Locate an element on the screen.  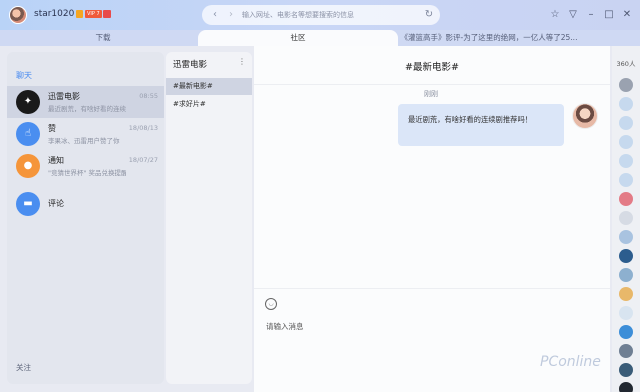
tab-label: 下载 is located at coordinates (103, 37).